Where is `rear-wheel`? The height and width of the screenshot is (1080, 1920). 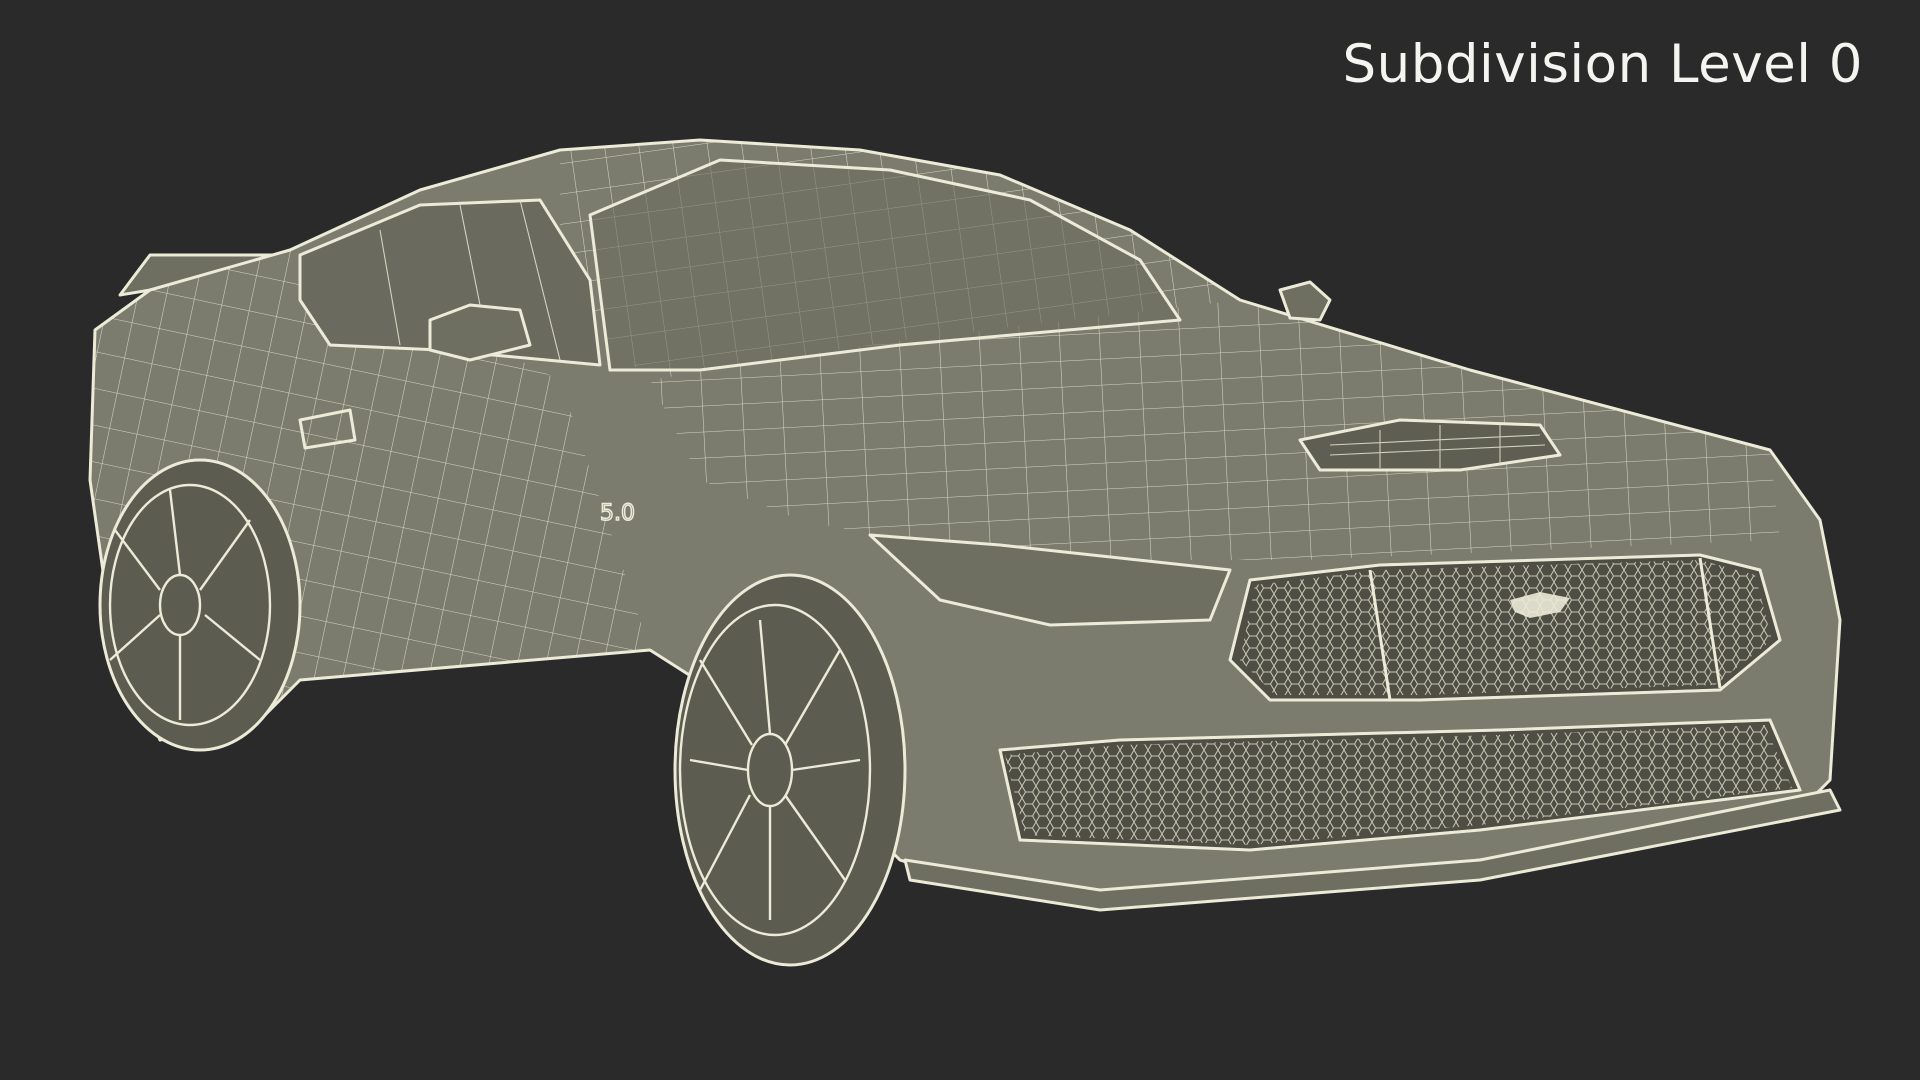
rear-wheel is located at coordinates (200, 605).